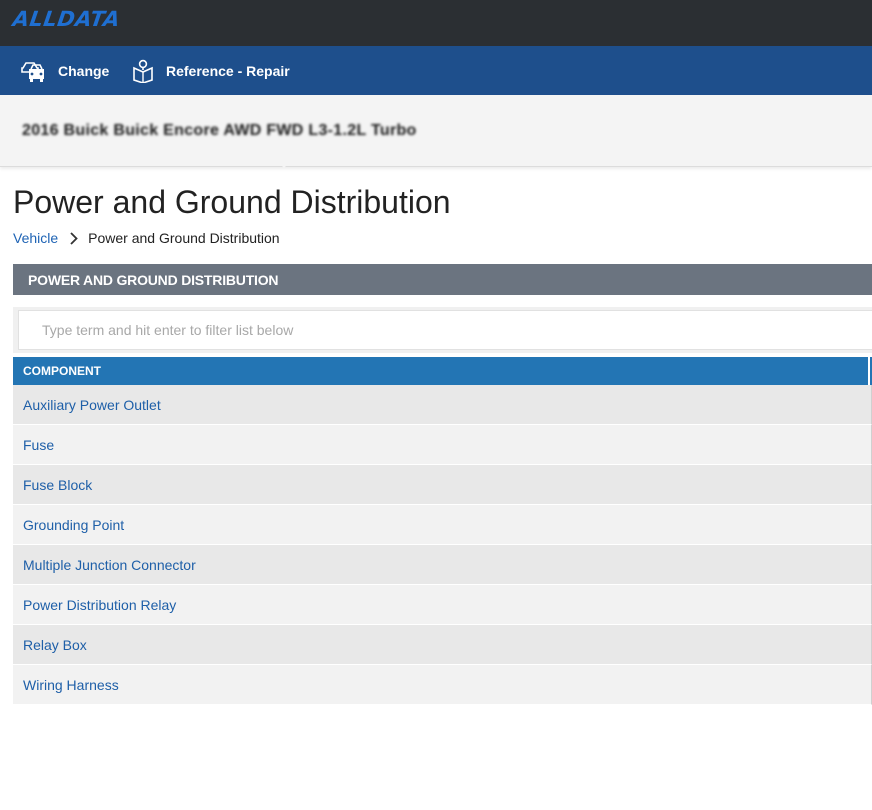 The height and width of the screenshot is (810, 872). What do you see at coordinates (442, 645) in the screenshot?
I see `table-row: Relay Box` at bounding box center [442, 645].